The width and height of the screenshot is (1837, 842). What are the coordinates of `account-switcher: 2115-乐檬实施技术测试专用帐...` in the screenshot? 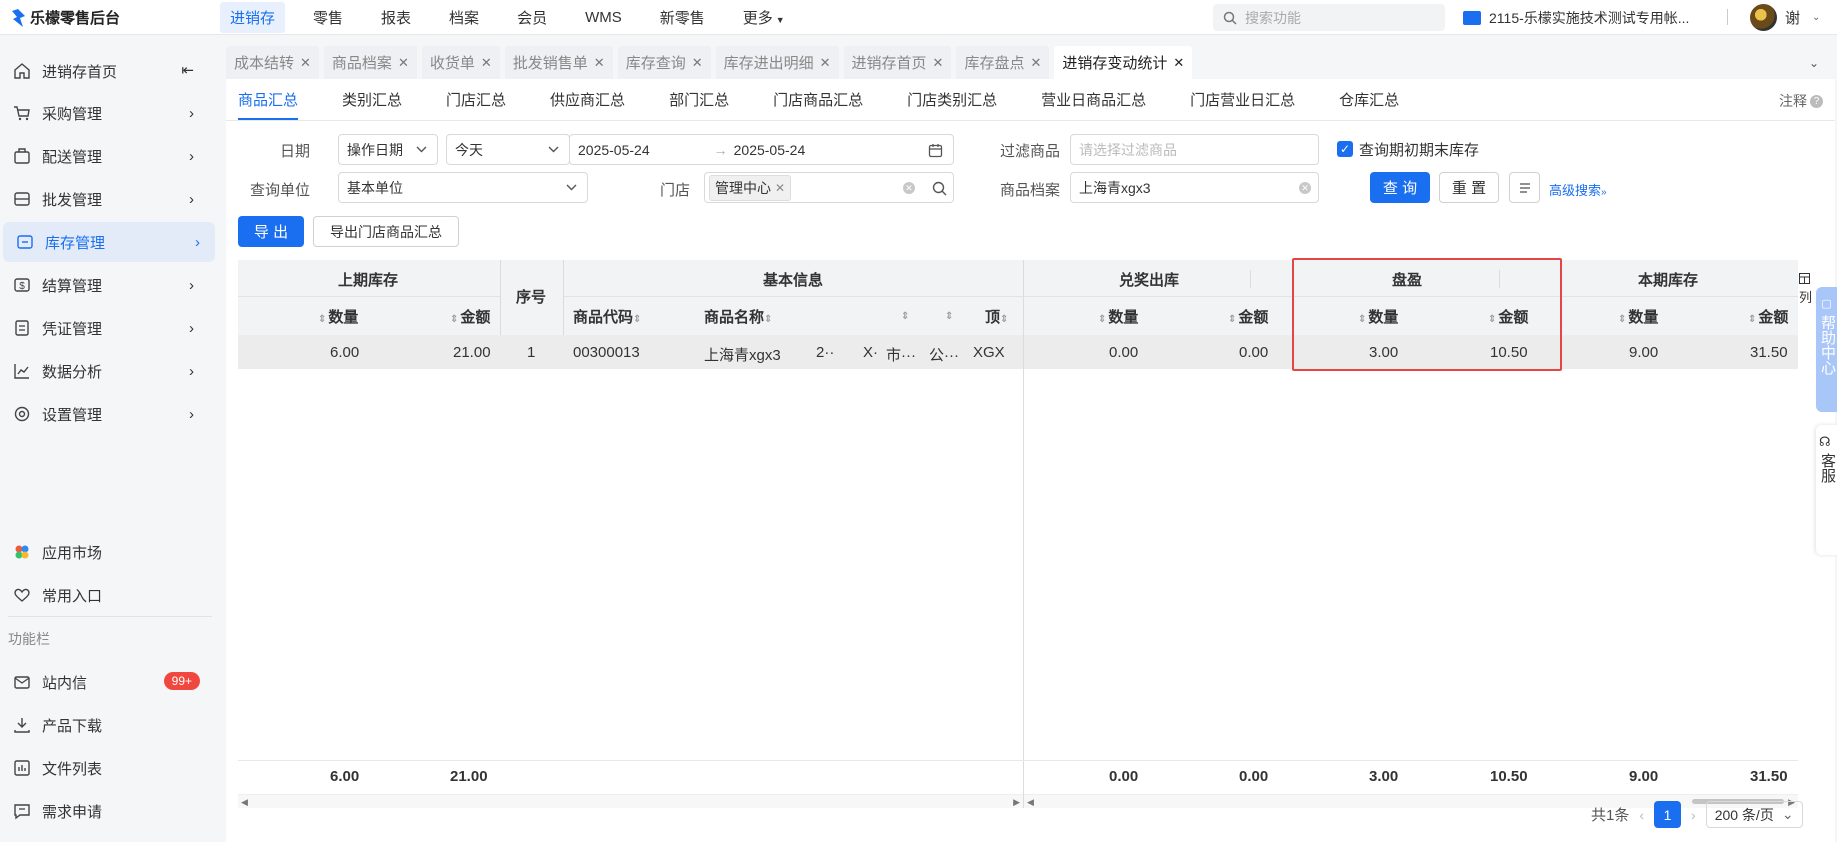 It's located at (1576, 18).